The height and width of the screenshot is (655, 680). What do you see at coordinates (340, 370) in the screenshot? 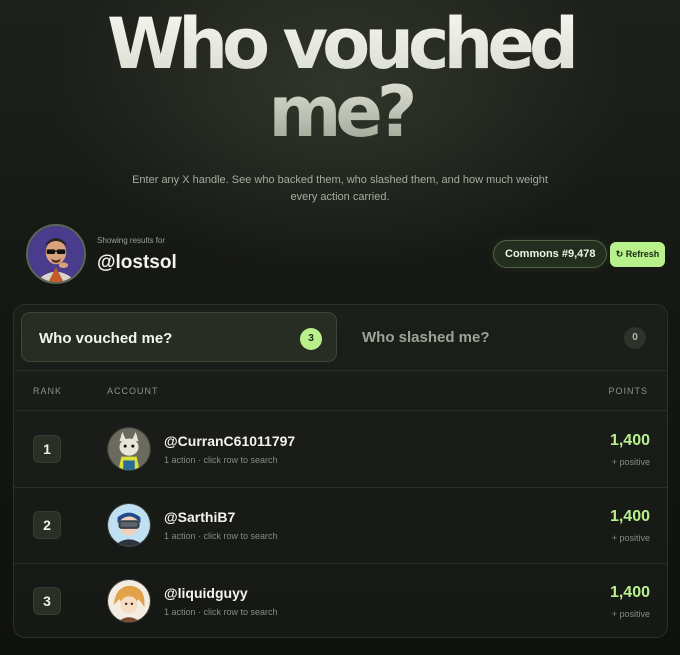
I see `tabs-divider` at bounding box center [340, 370].